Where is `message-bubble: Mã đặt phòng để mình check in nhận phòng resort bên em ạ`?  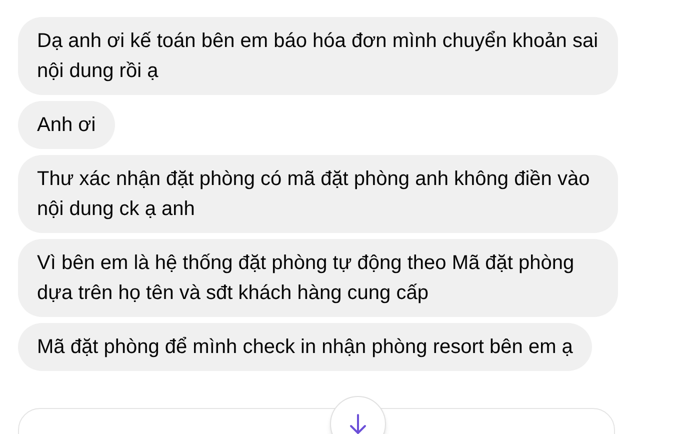
message-bubble: Mã đặt phòng để mình check in nhận phòng resort bên em ạ is located at coordinates (305, 347).